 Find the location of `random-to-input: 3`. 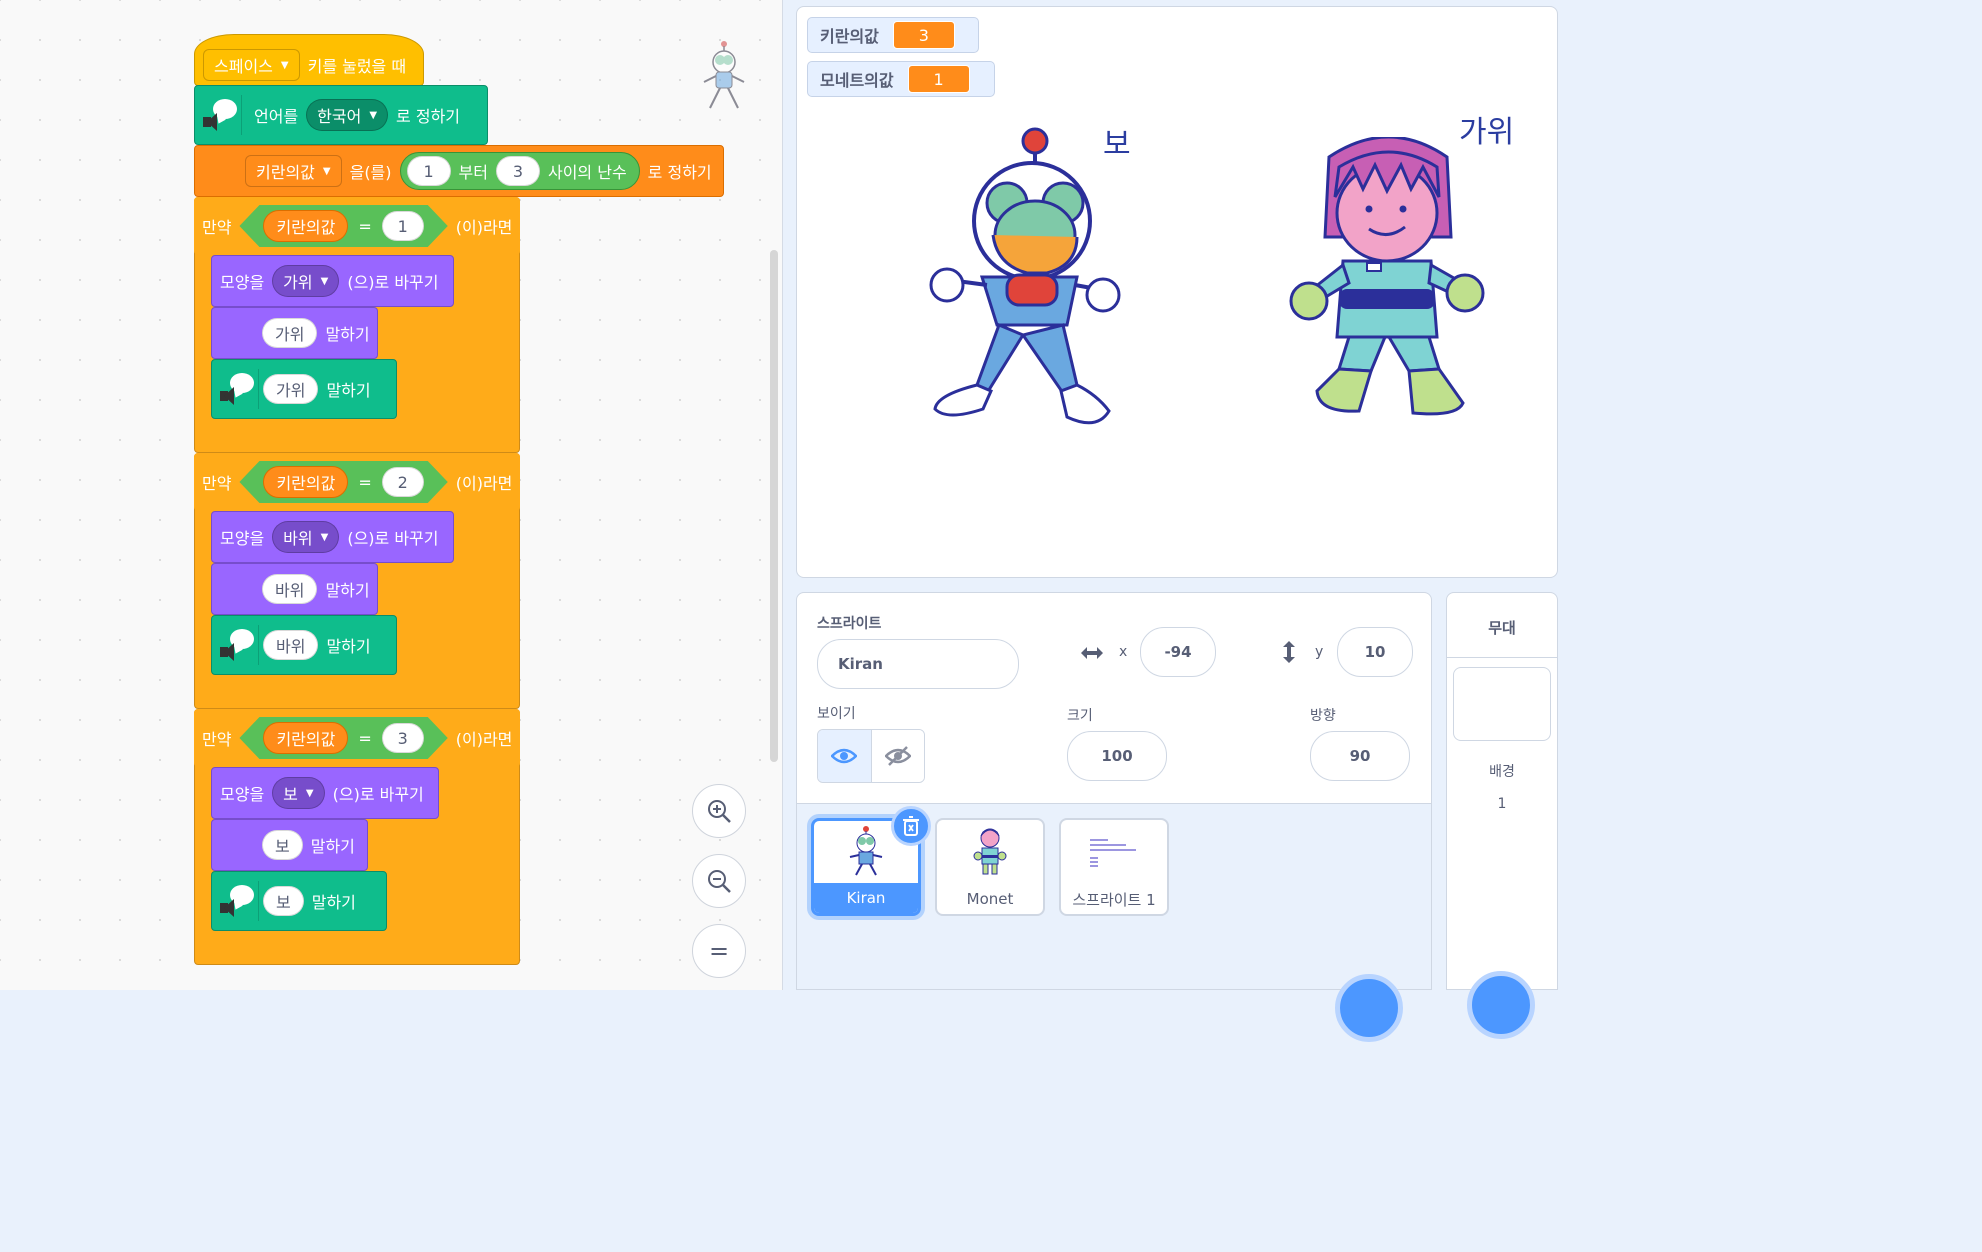

random-to-input: 3 is located at coordinates (517, 171).